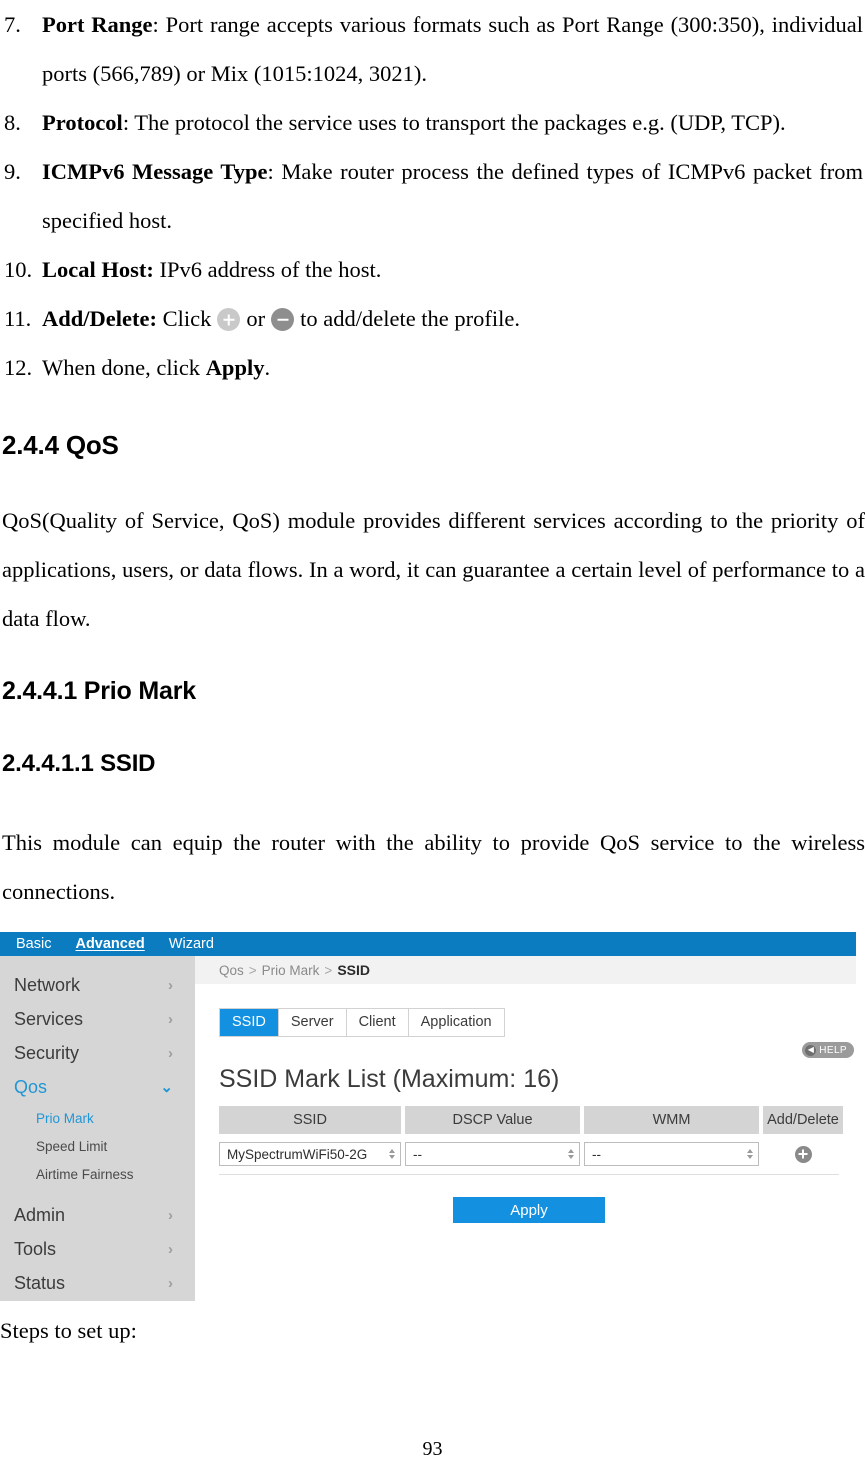  I want to click on tab-ssid: SSID, so click(249, 1022).